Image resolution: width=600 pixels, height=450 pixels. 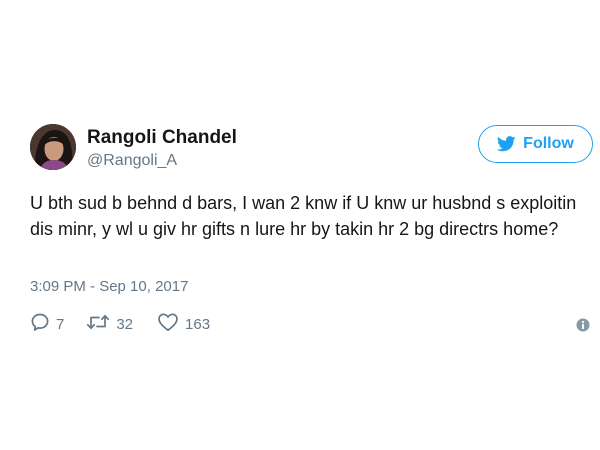 What do you see at coordinates (132, 161) in the screenshot?
I see `author-handle: @Rangoli_A` at bounding box center [132, 161].